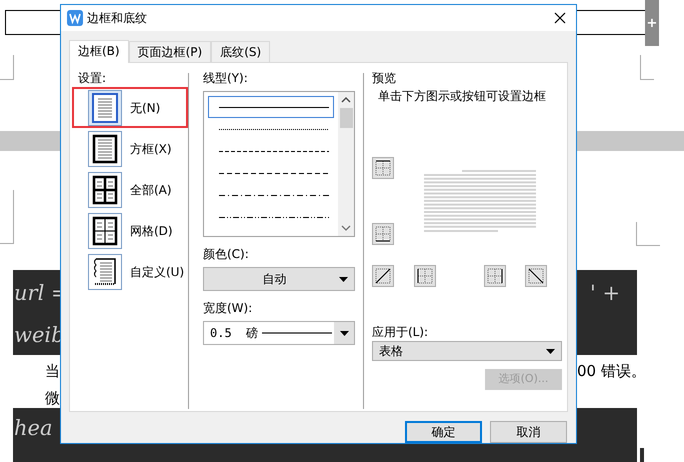 The image size is (684, 462). What do you see at coordinates (151, 190) in the screenshot?
I see `option-label: 全部(A)` at bounding box center [151, 190].